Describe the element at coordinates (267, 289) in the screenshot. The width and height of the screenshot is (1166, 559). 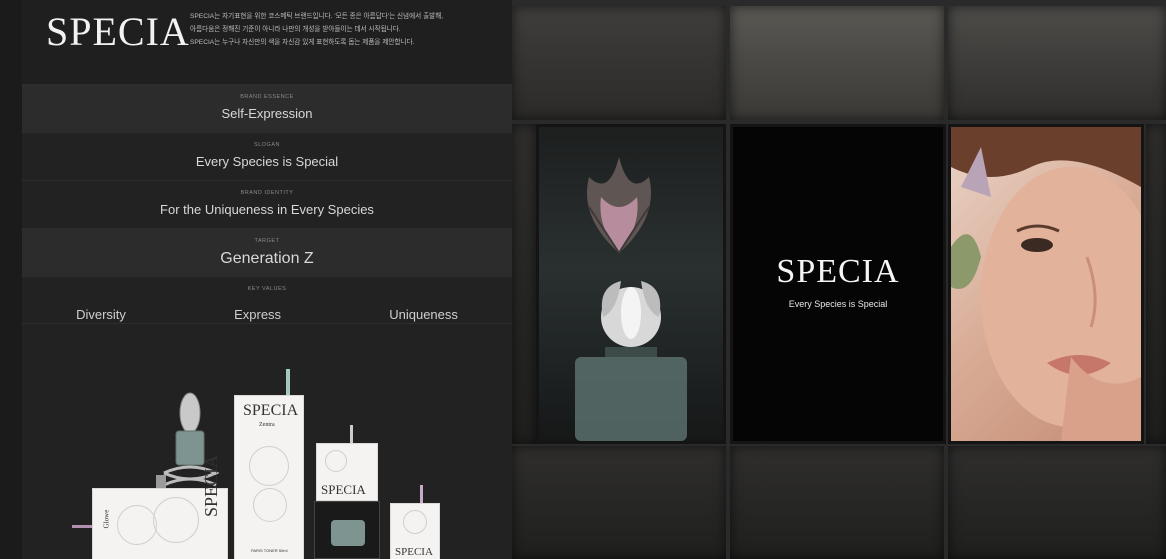
I see `key-values-label: KEY VALUES` at that location.